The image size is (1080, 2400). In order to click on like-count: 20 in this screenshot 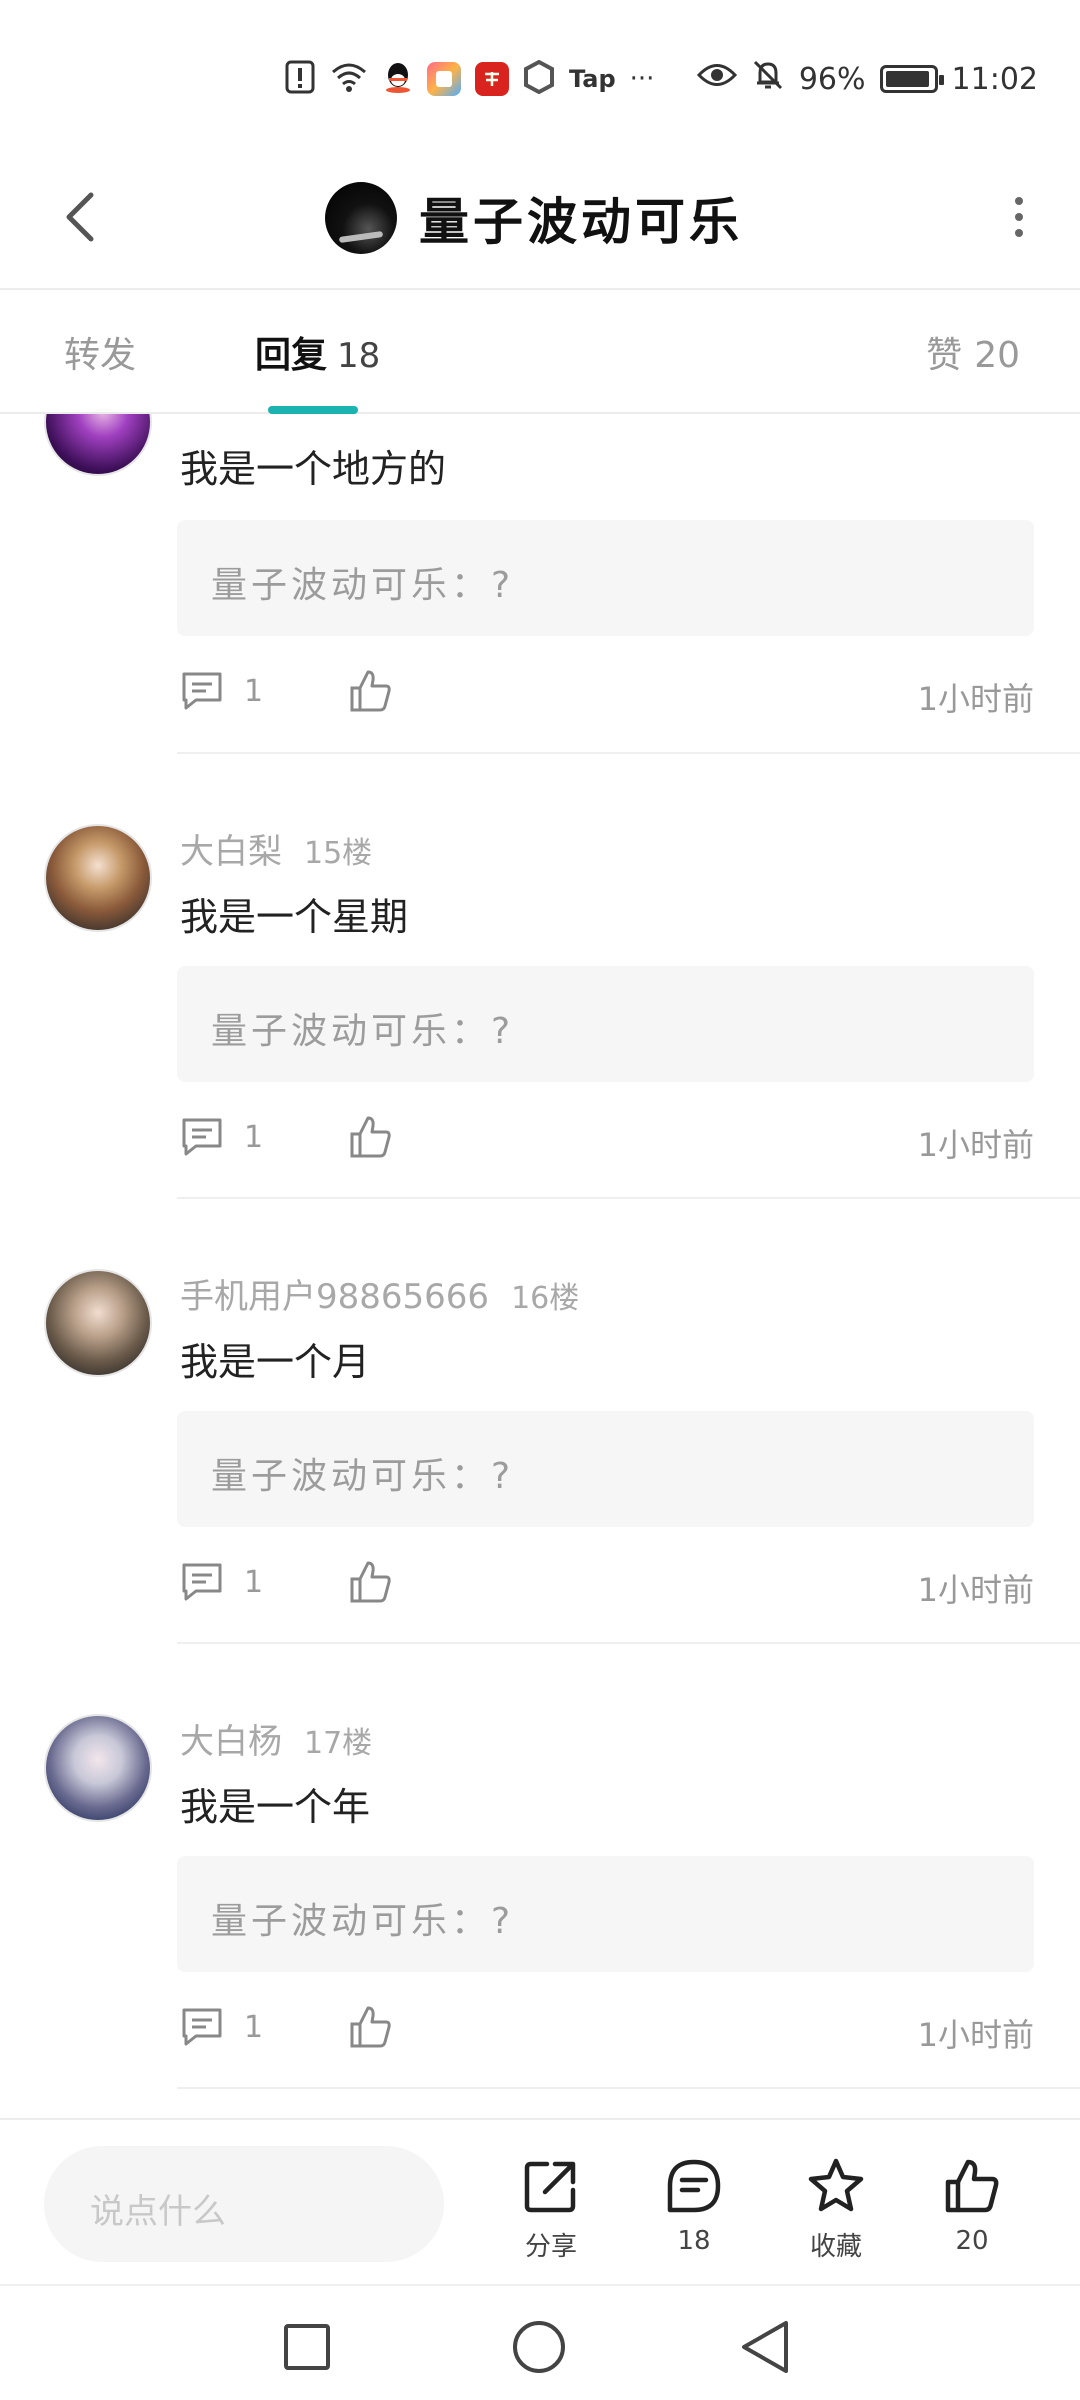, I will do `click(972, 2241)`.